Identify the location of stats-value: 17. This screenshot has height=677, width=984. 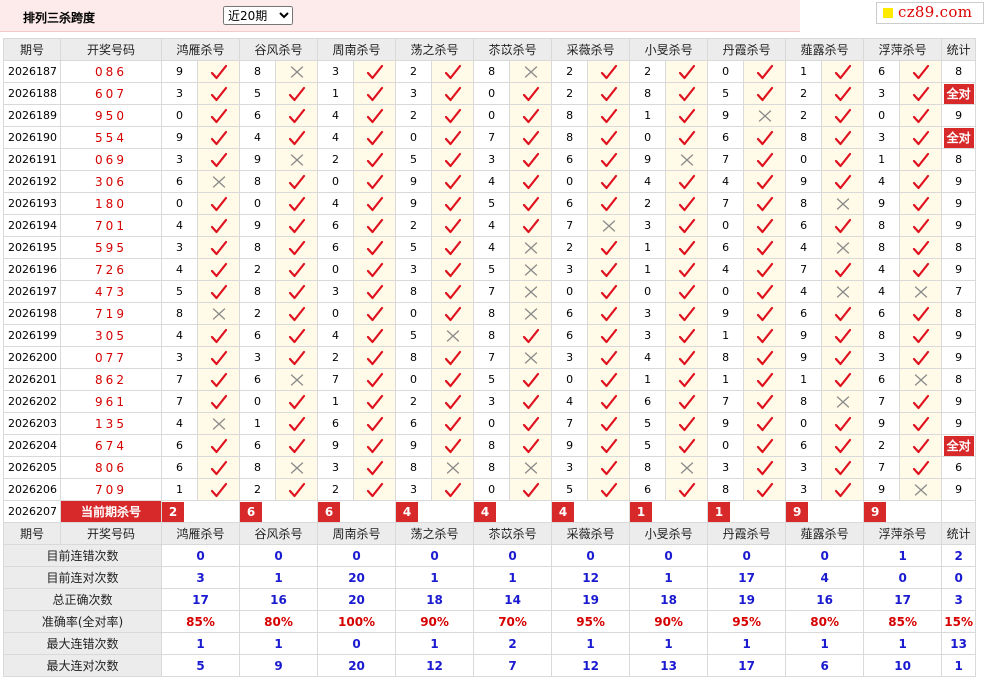
(903, 599).